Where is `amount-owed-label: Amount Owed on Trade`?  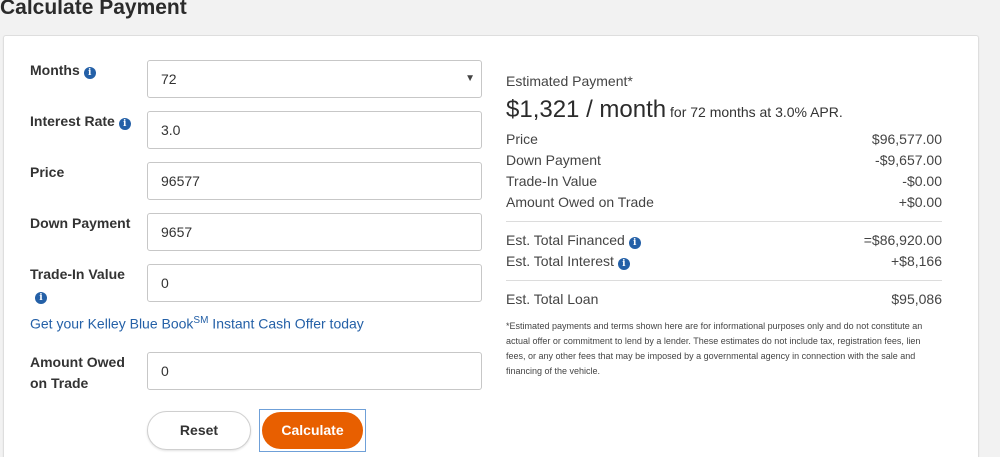 amount-owed-label: Amount Owed on Trade is located at coordinates (77, 372).